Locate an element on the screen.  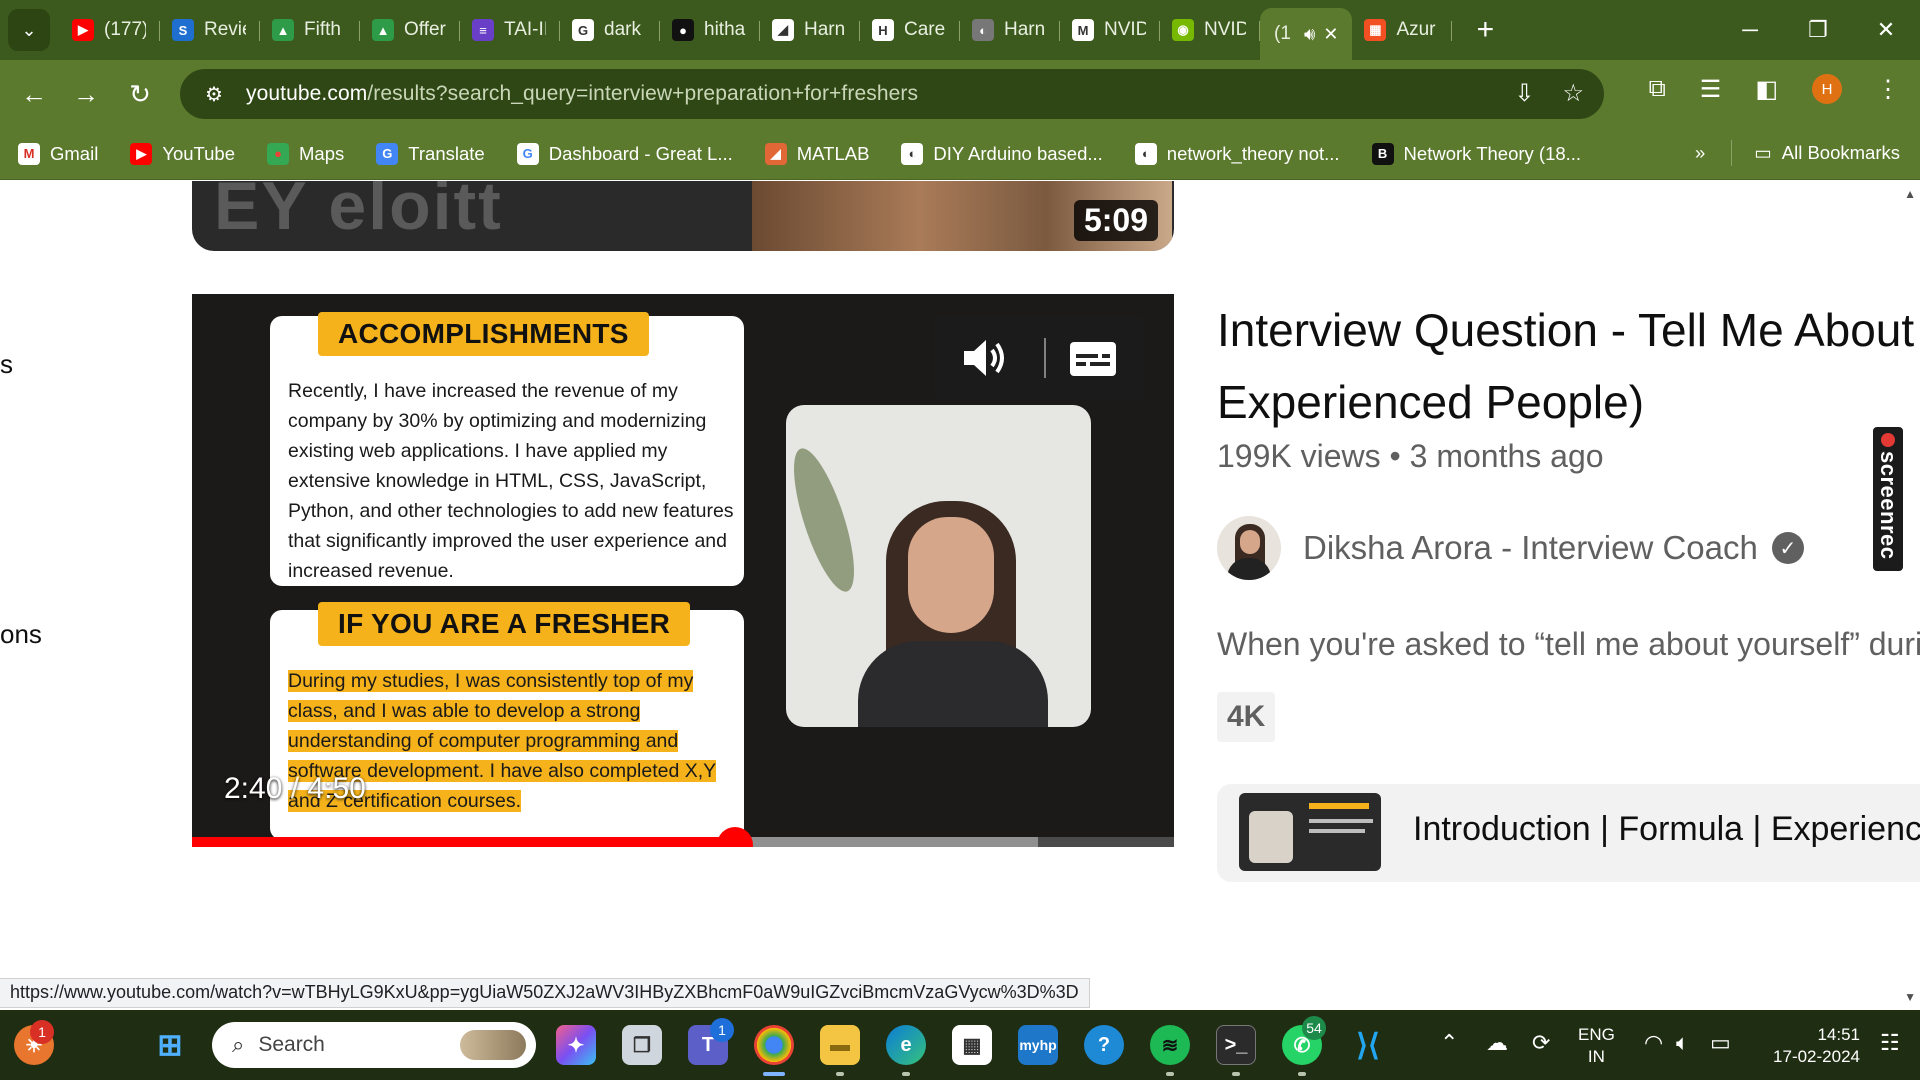
globe-icon: ◐ is located at coordinates (1145, 153).